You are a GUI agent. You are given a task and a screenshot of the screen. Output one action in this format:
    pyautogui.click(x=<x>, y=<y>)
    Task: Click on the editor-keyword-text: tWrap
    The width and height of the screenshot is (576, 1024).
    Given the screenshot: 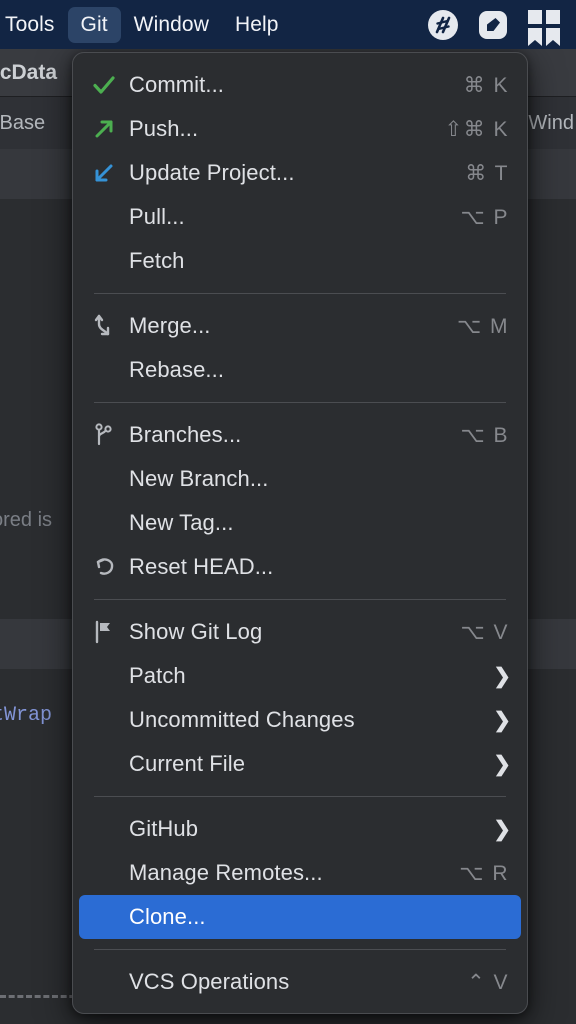 What is the action you would take?
    pyautogui.click(x=26, y=715)
    